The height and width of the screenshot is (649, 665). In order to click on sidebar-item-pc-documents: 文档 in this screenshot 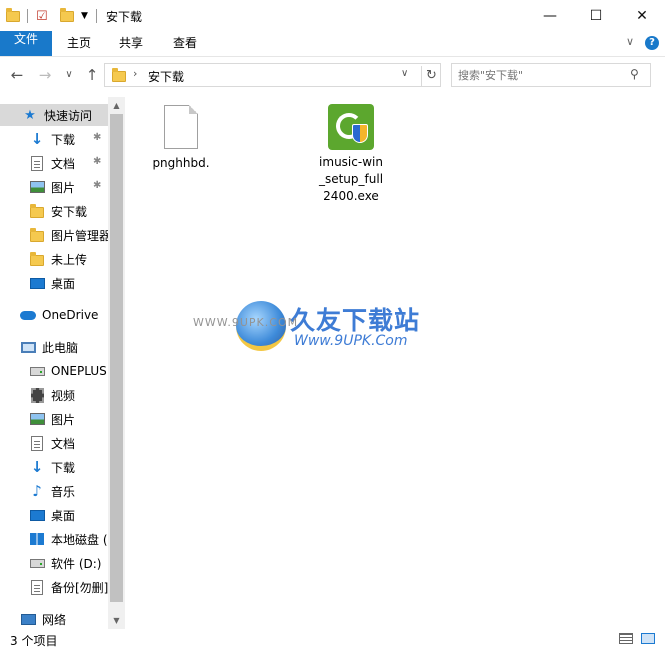, I will do `click(54, 443)`.